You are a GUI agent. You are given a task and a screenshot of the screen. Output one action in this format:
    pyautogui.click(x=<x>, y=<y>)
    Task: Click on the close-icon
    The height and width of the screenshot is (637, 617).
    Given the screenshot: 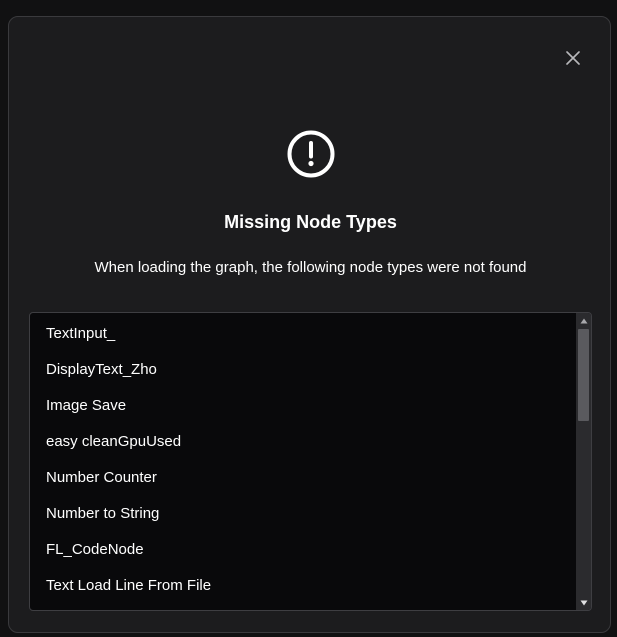 What is the action you would take?
    pyautogui.click(x=573, y=58)
    